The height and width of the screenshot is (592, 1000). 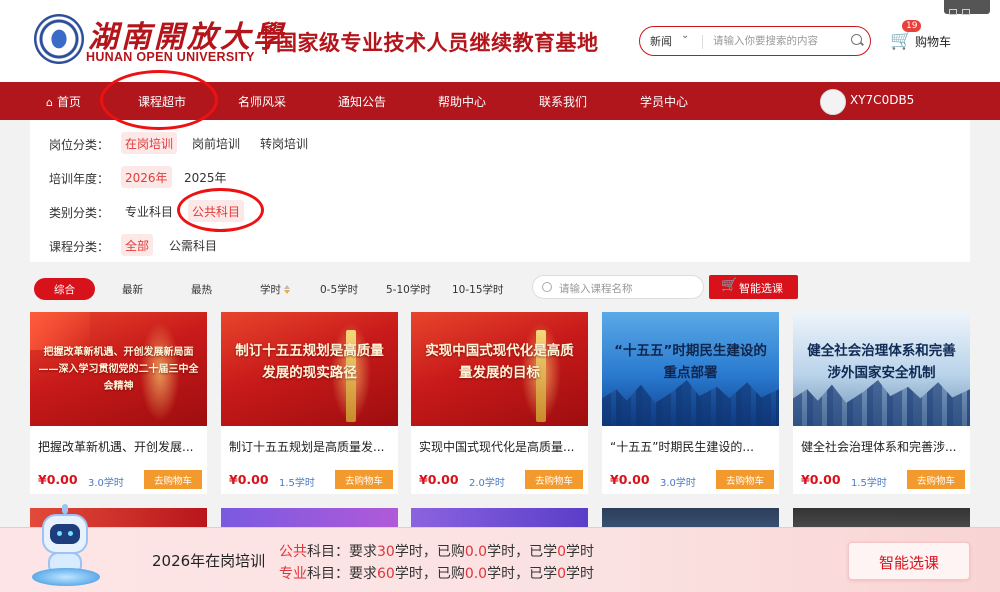 What do you see at coordinates (362, 101) in the screenshot?
I see `nav-notices: 通知公告` at bounding box center [362, 101].